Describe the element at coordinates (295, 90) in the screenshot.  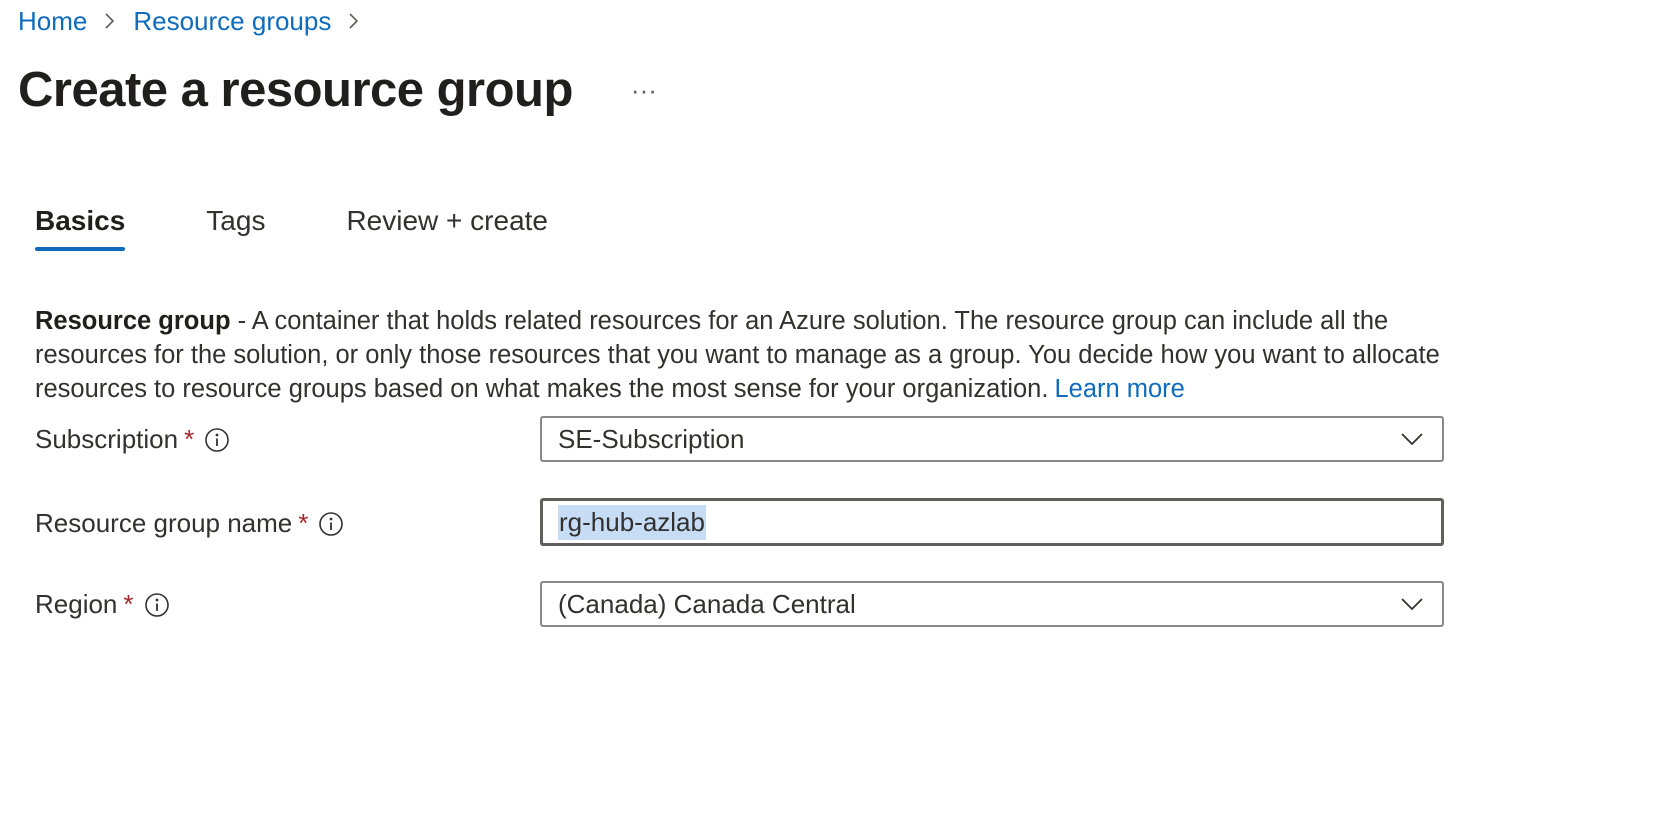
I see `page-title: Create a resource group` at that location.